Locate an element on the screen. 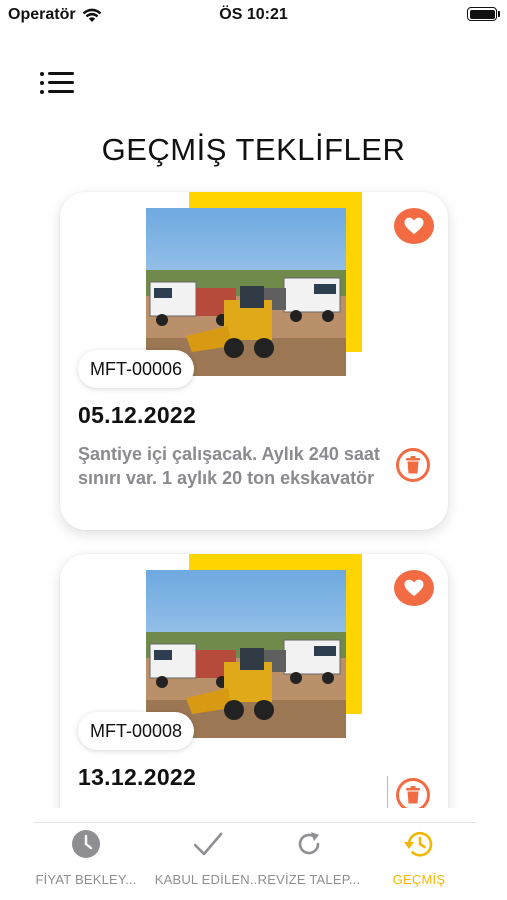 The width and height of the screenshot is (507, 900). divider is located at coordinates (387, 792).